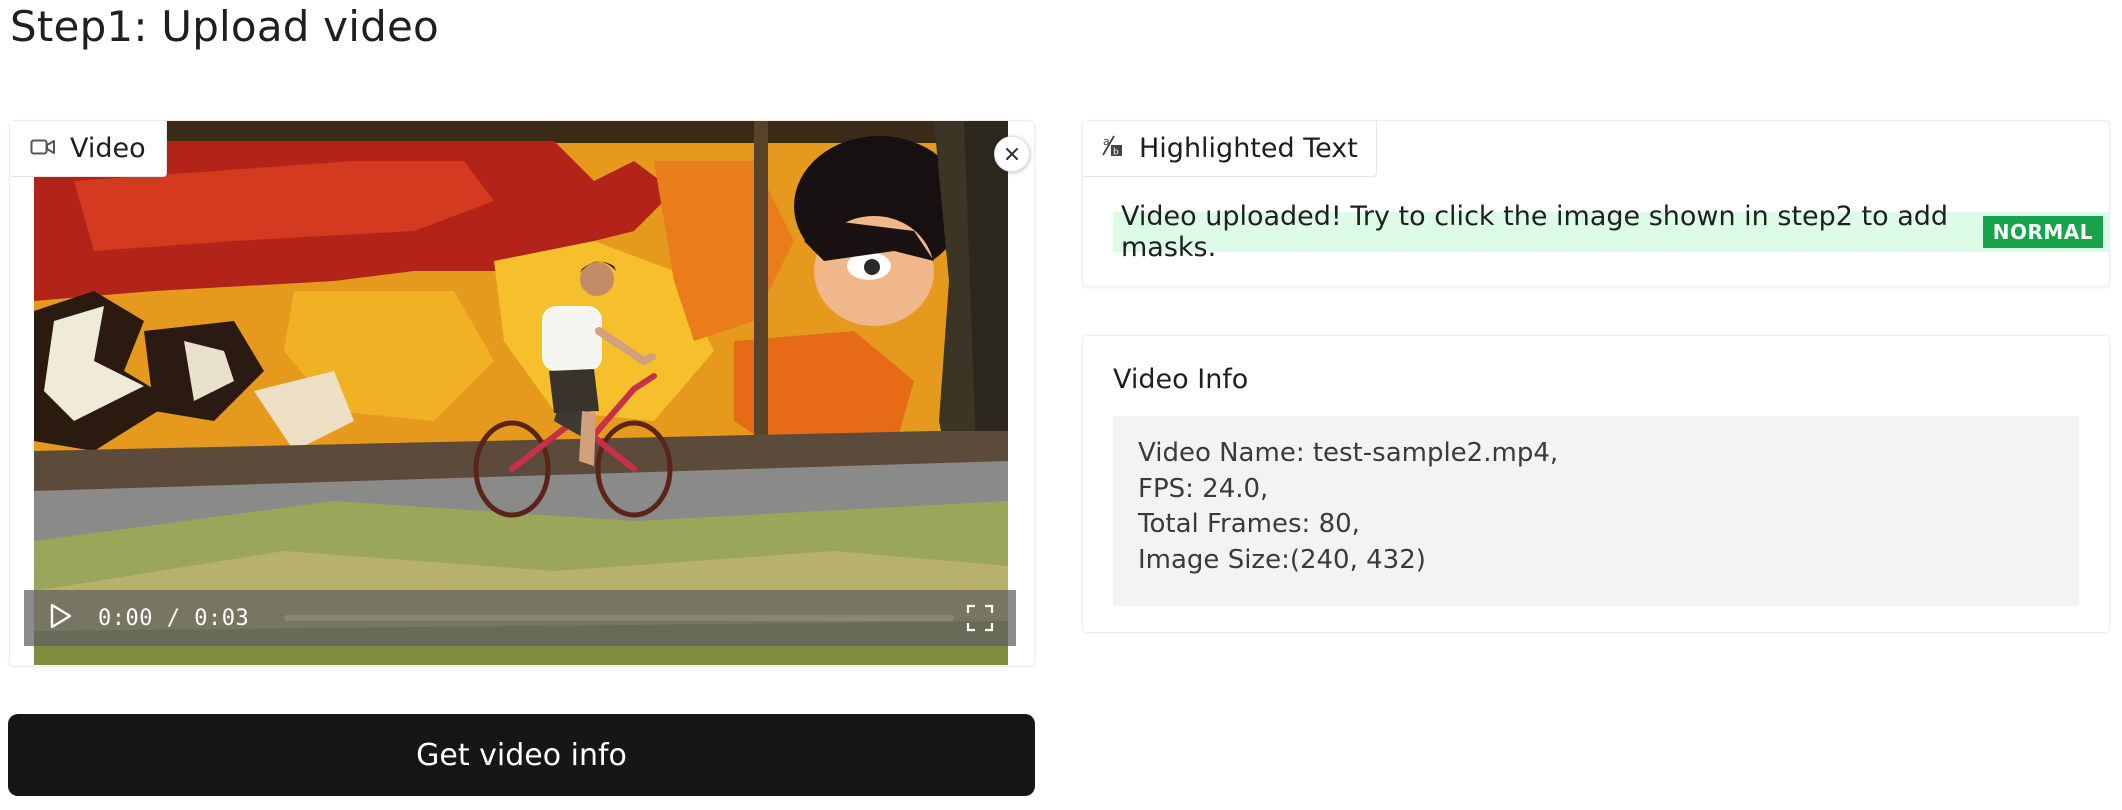 Image resolution: width=2122 pixels, height=810 pixels. I want to click on close-icon, so click(1012, 154).